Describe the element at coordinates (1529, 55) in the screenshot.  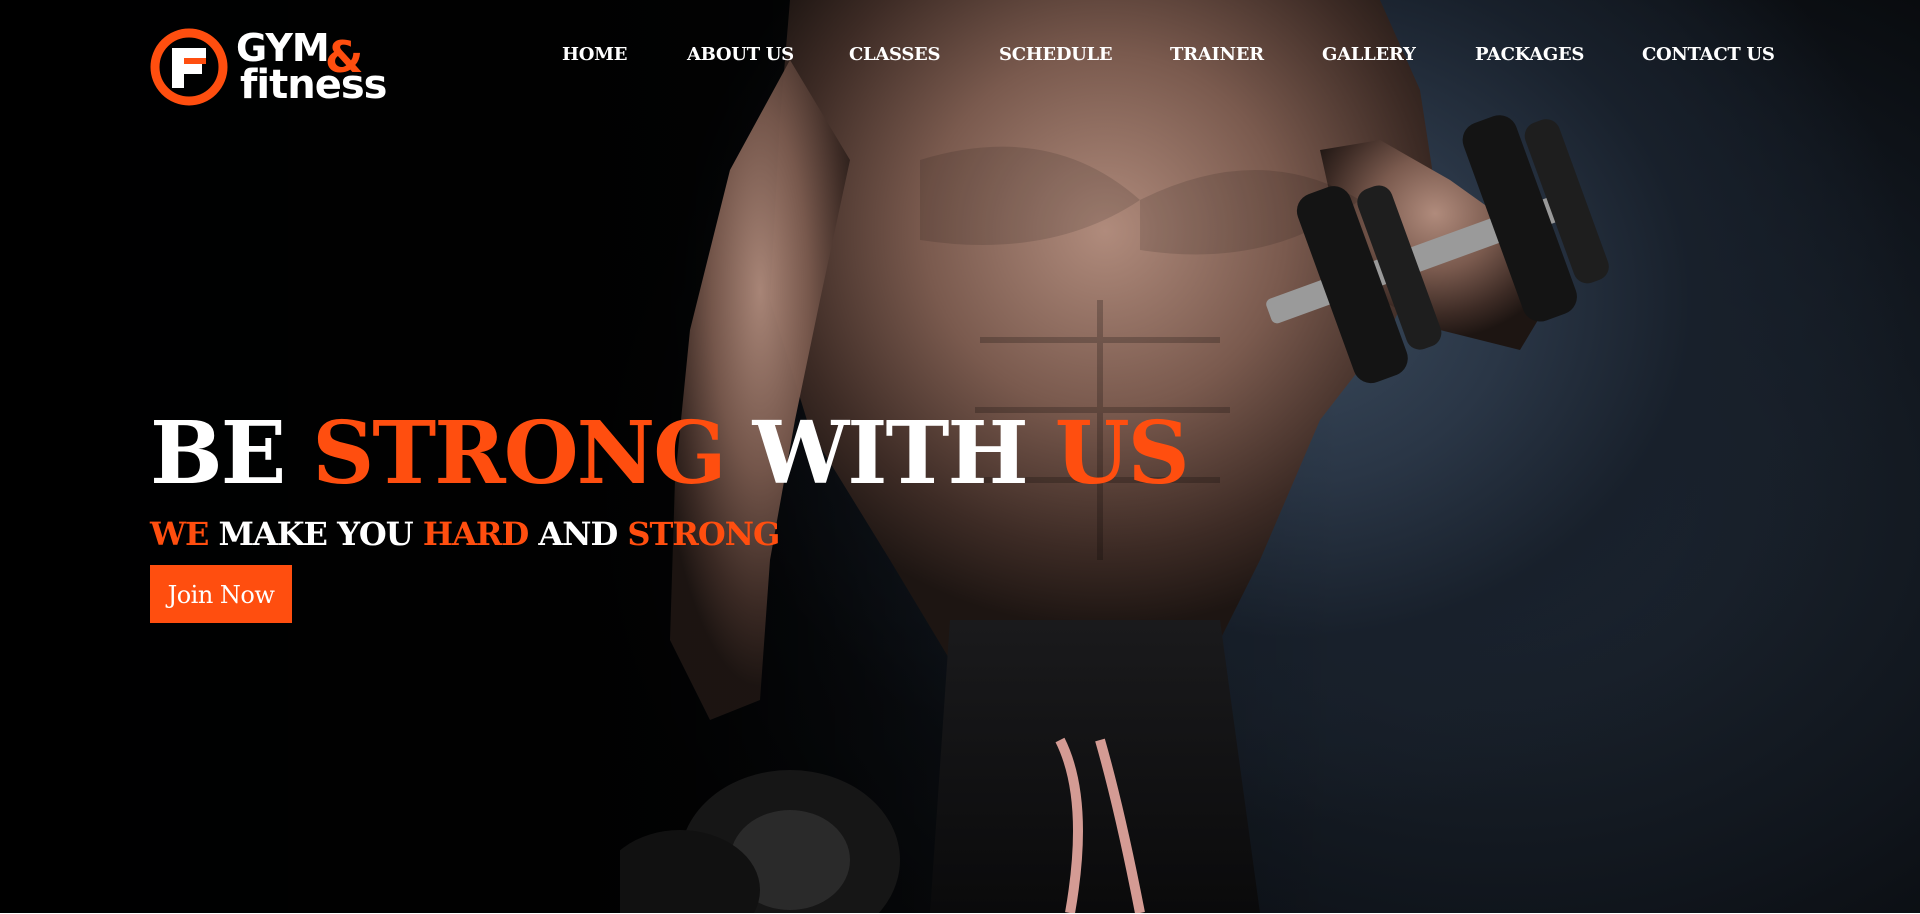
I see `nav-item-packages: PACKAGES` at that location.